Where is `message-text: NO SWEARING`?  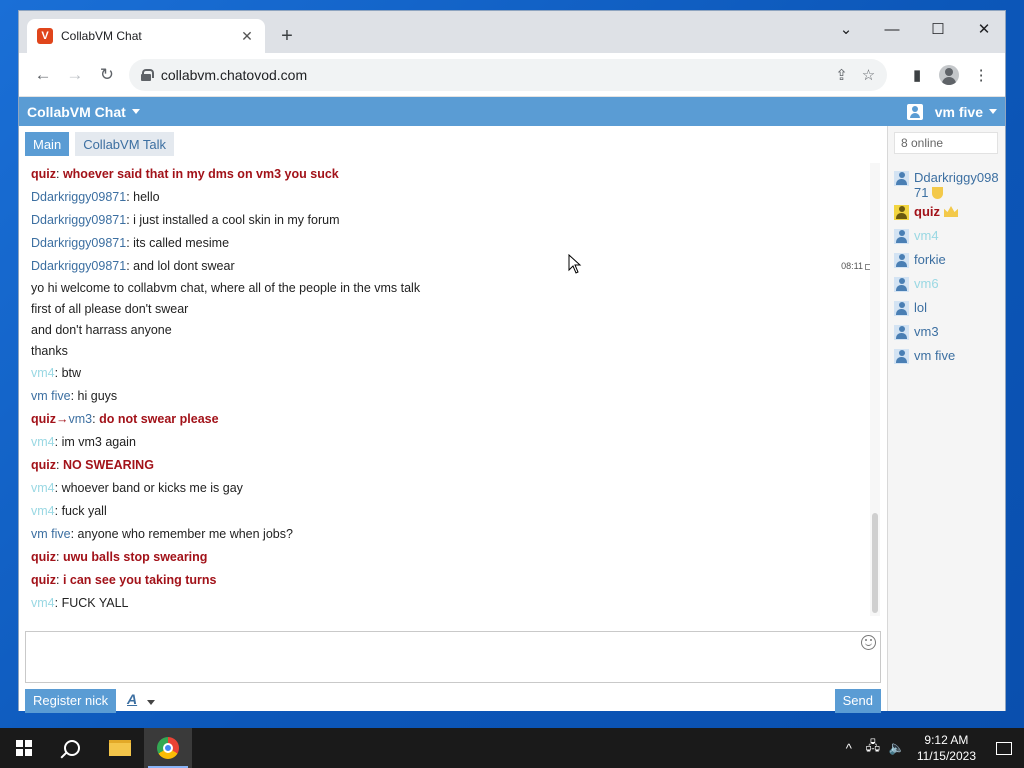
message-text: NO SWEARING is located at coordinates (108, 465).